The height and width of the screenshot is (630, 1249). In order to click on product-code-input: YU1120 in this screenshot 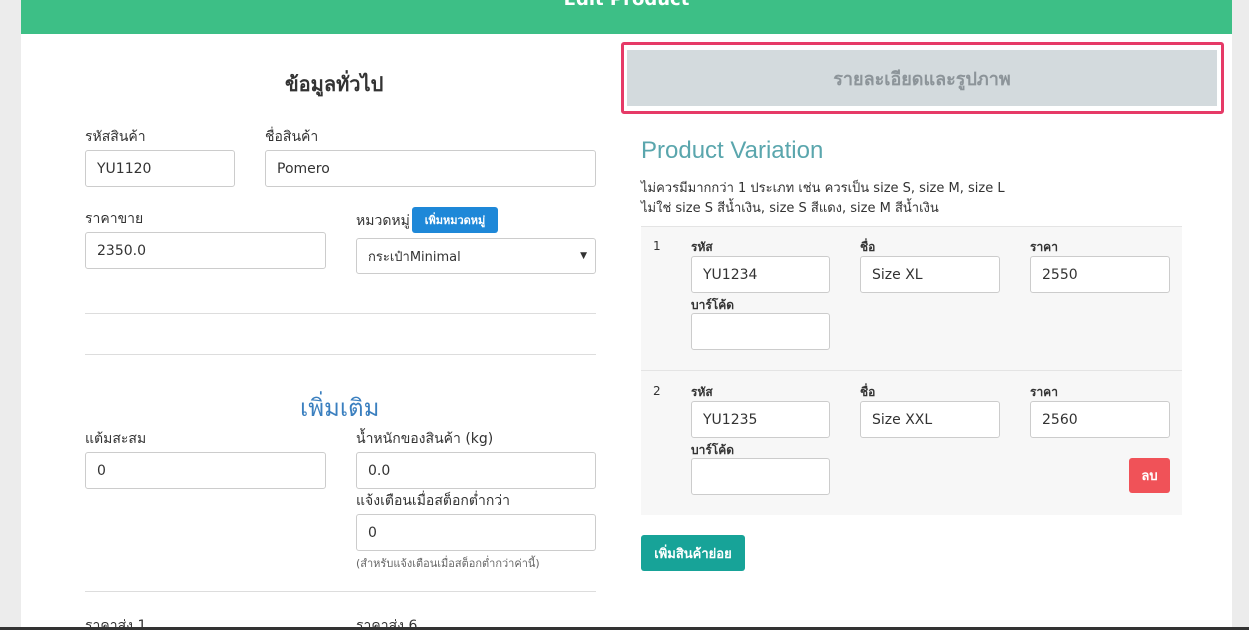, I will do `click(160, 168)`.